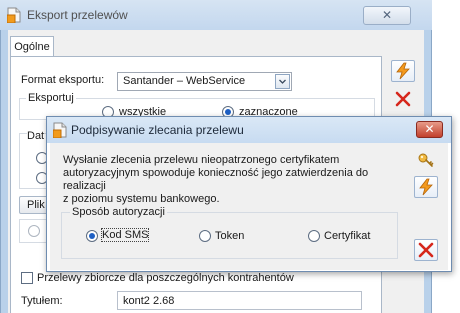 Image resolution: width=460 pixels, height=313 pixels. I want to click on radio-auth-certificate, so click(314, 236).